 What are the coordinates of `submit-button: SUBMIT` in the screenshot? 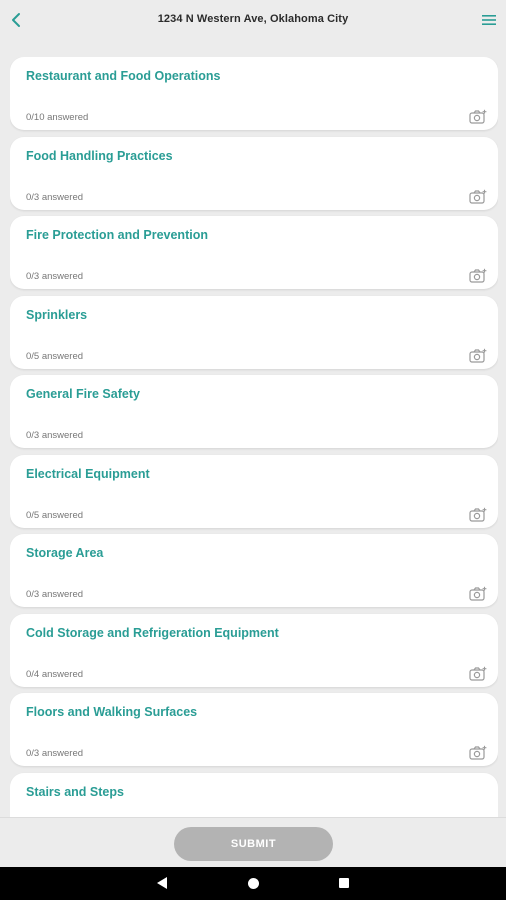 It's located at (253, 844).